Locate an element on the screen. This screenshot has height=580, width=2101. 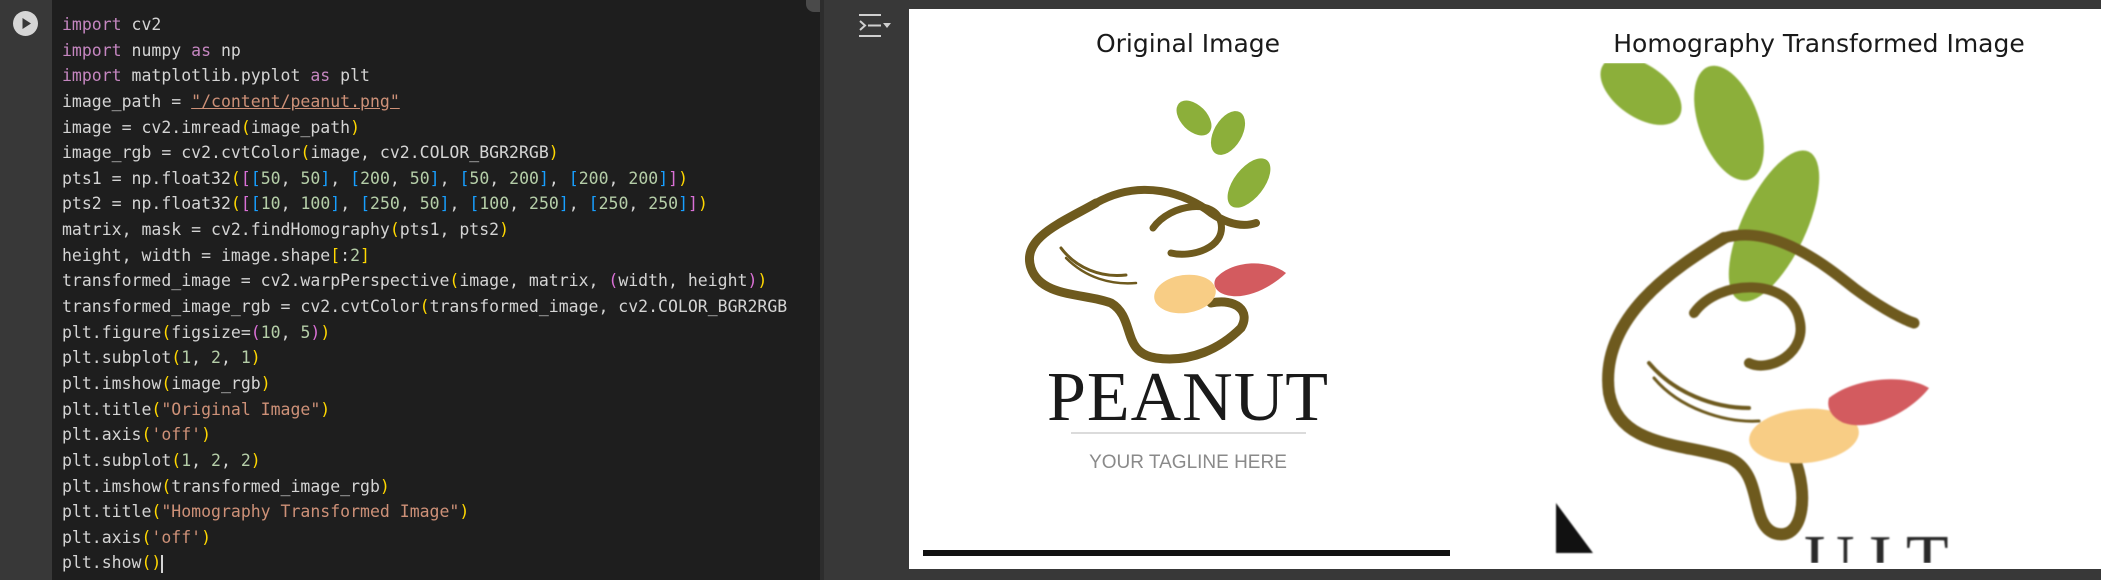
code-token: image, cv2.COLOR_BGR2RGB is located at coordinates (429, 153).